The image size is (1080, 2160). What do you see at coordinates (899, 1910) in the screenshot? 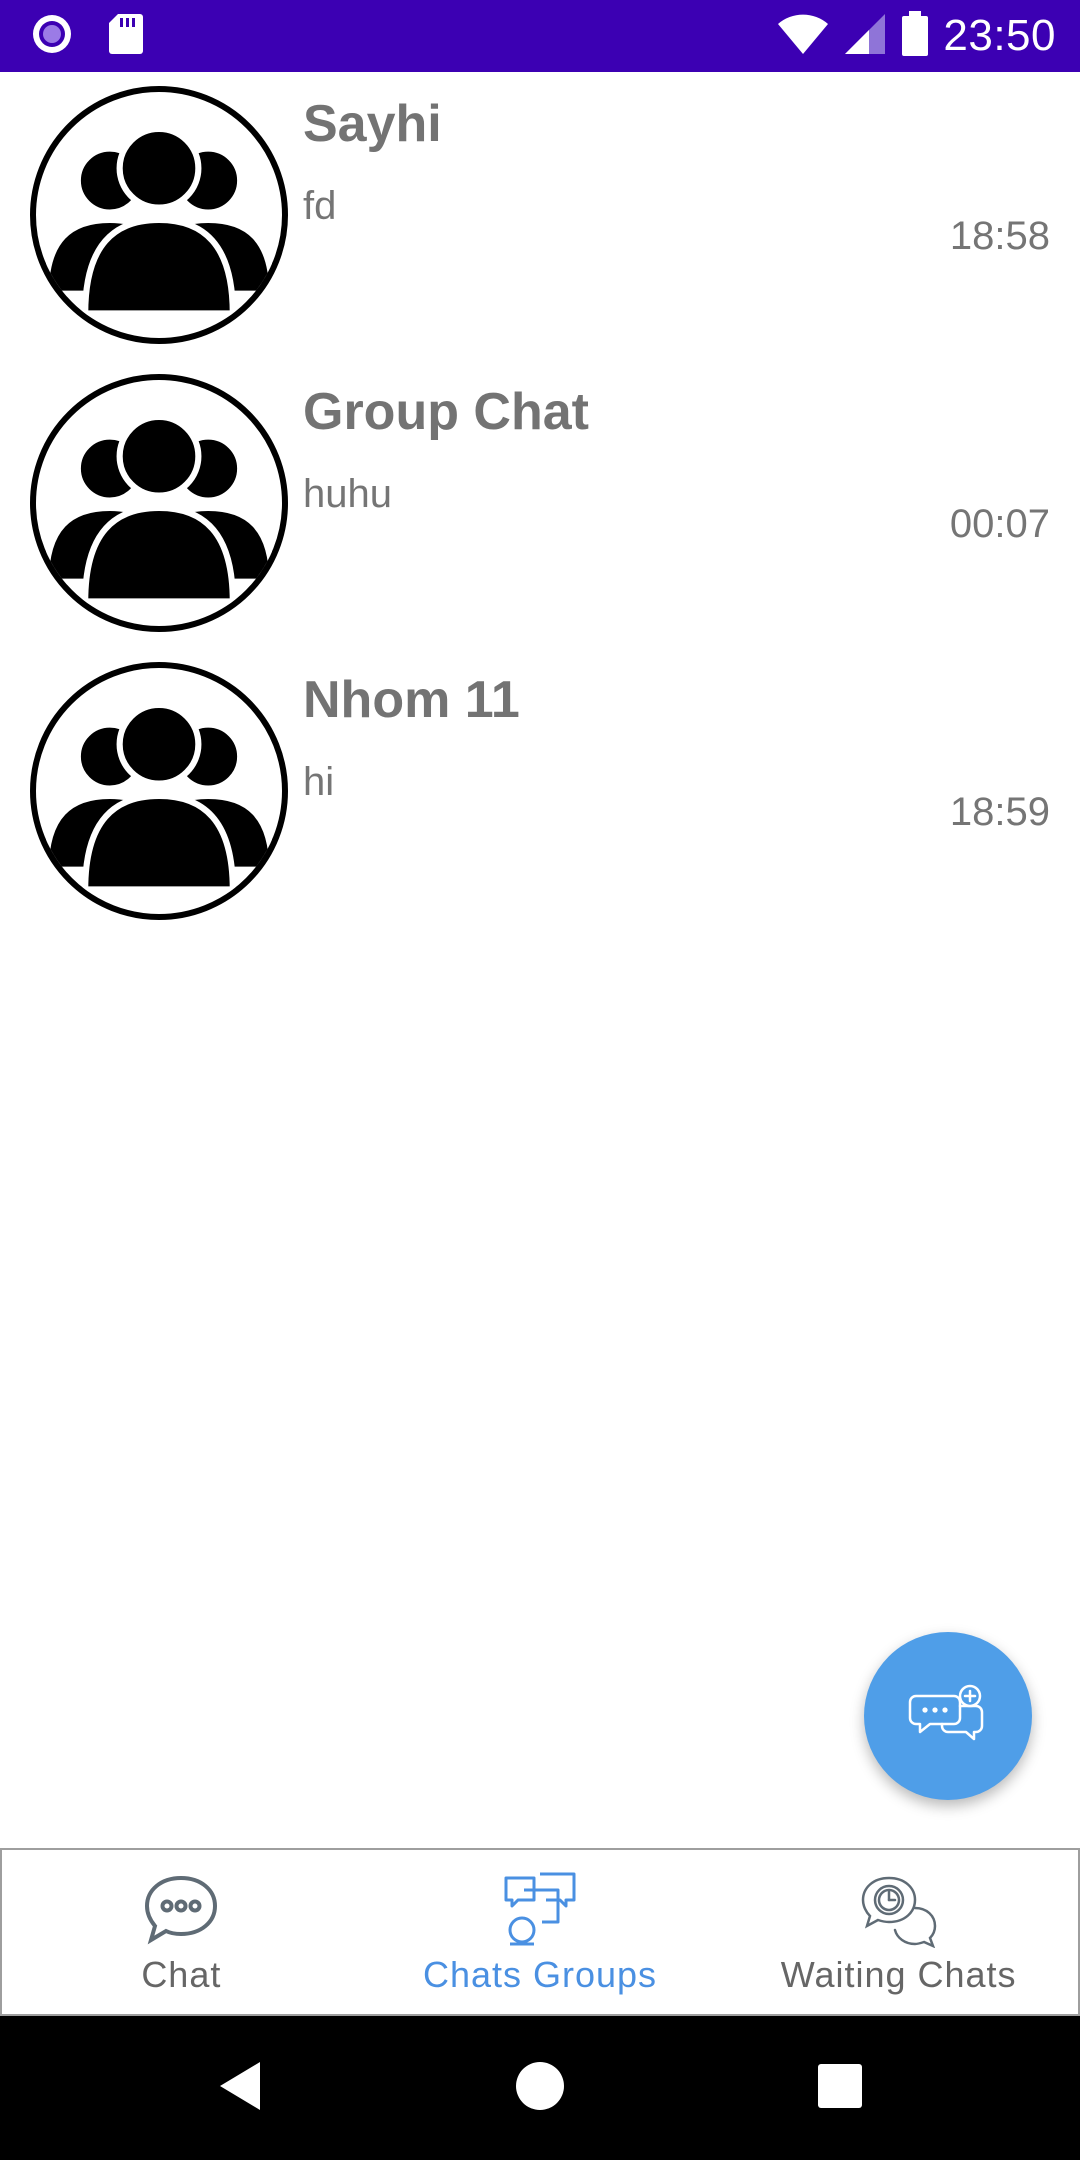
I see `waiting-chats-icon` at bounding box center [899, 1910].